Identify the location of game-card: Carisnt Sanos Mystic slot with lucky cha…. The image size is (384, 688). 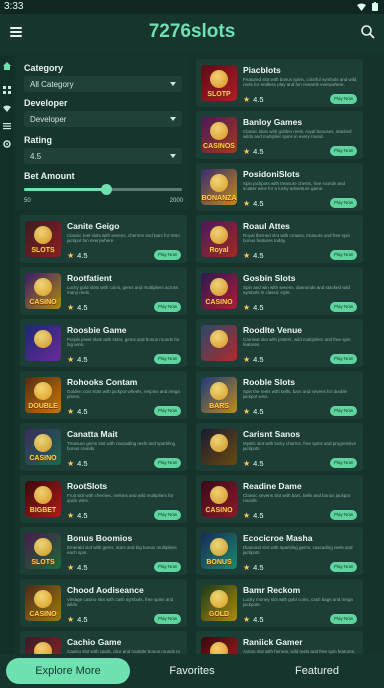
(279, 447).